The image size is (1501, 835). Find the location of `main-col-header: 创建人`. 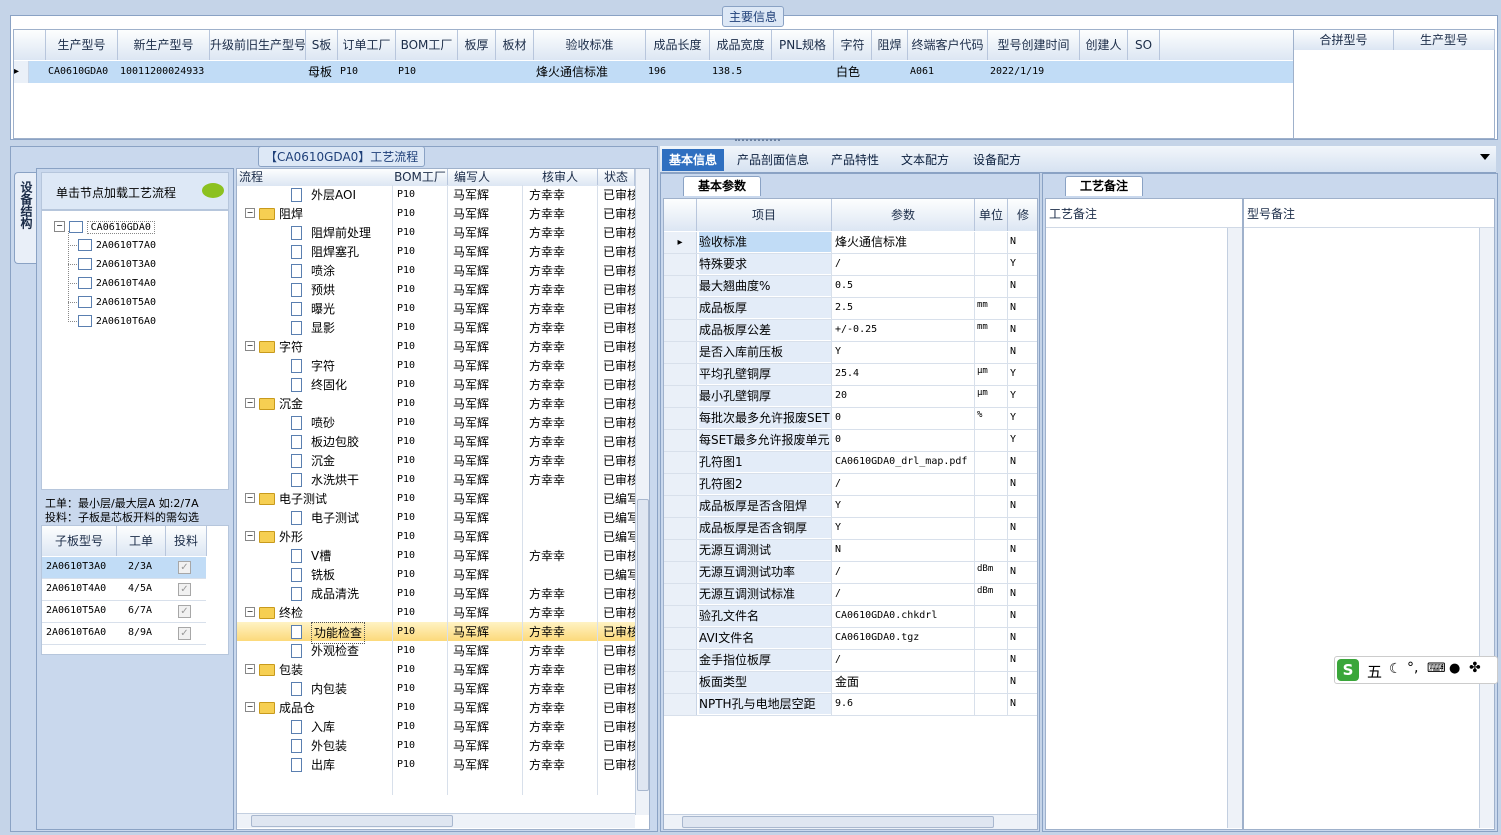

main-col-header: 创建人 is located at coordinates (1104, 45).